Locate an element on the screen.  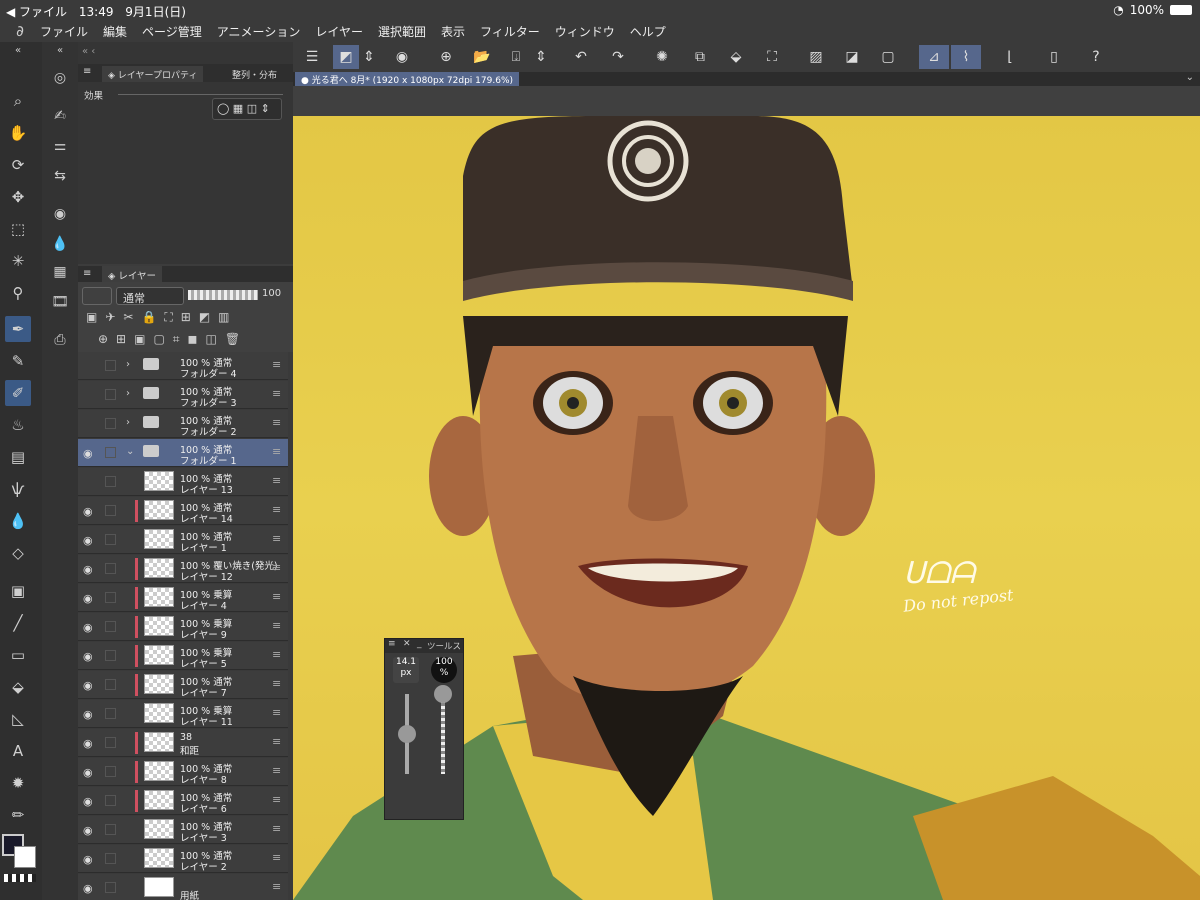
menu-file: ファイル is located at coordinates (64, 31).